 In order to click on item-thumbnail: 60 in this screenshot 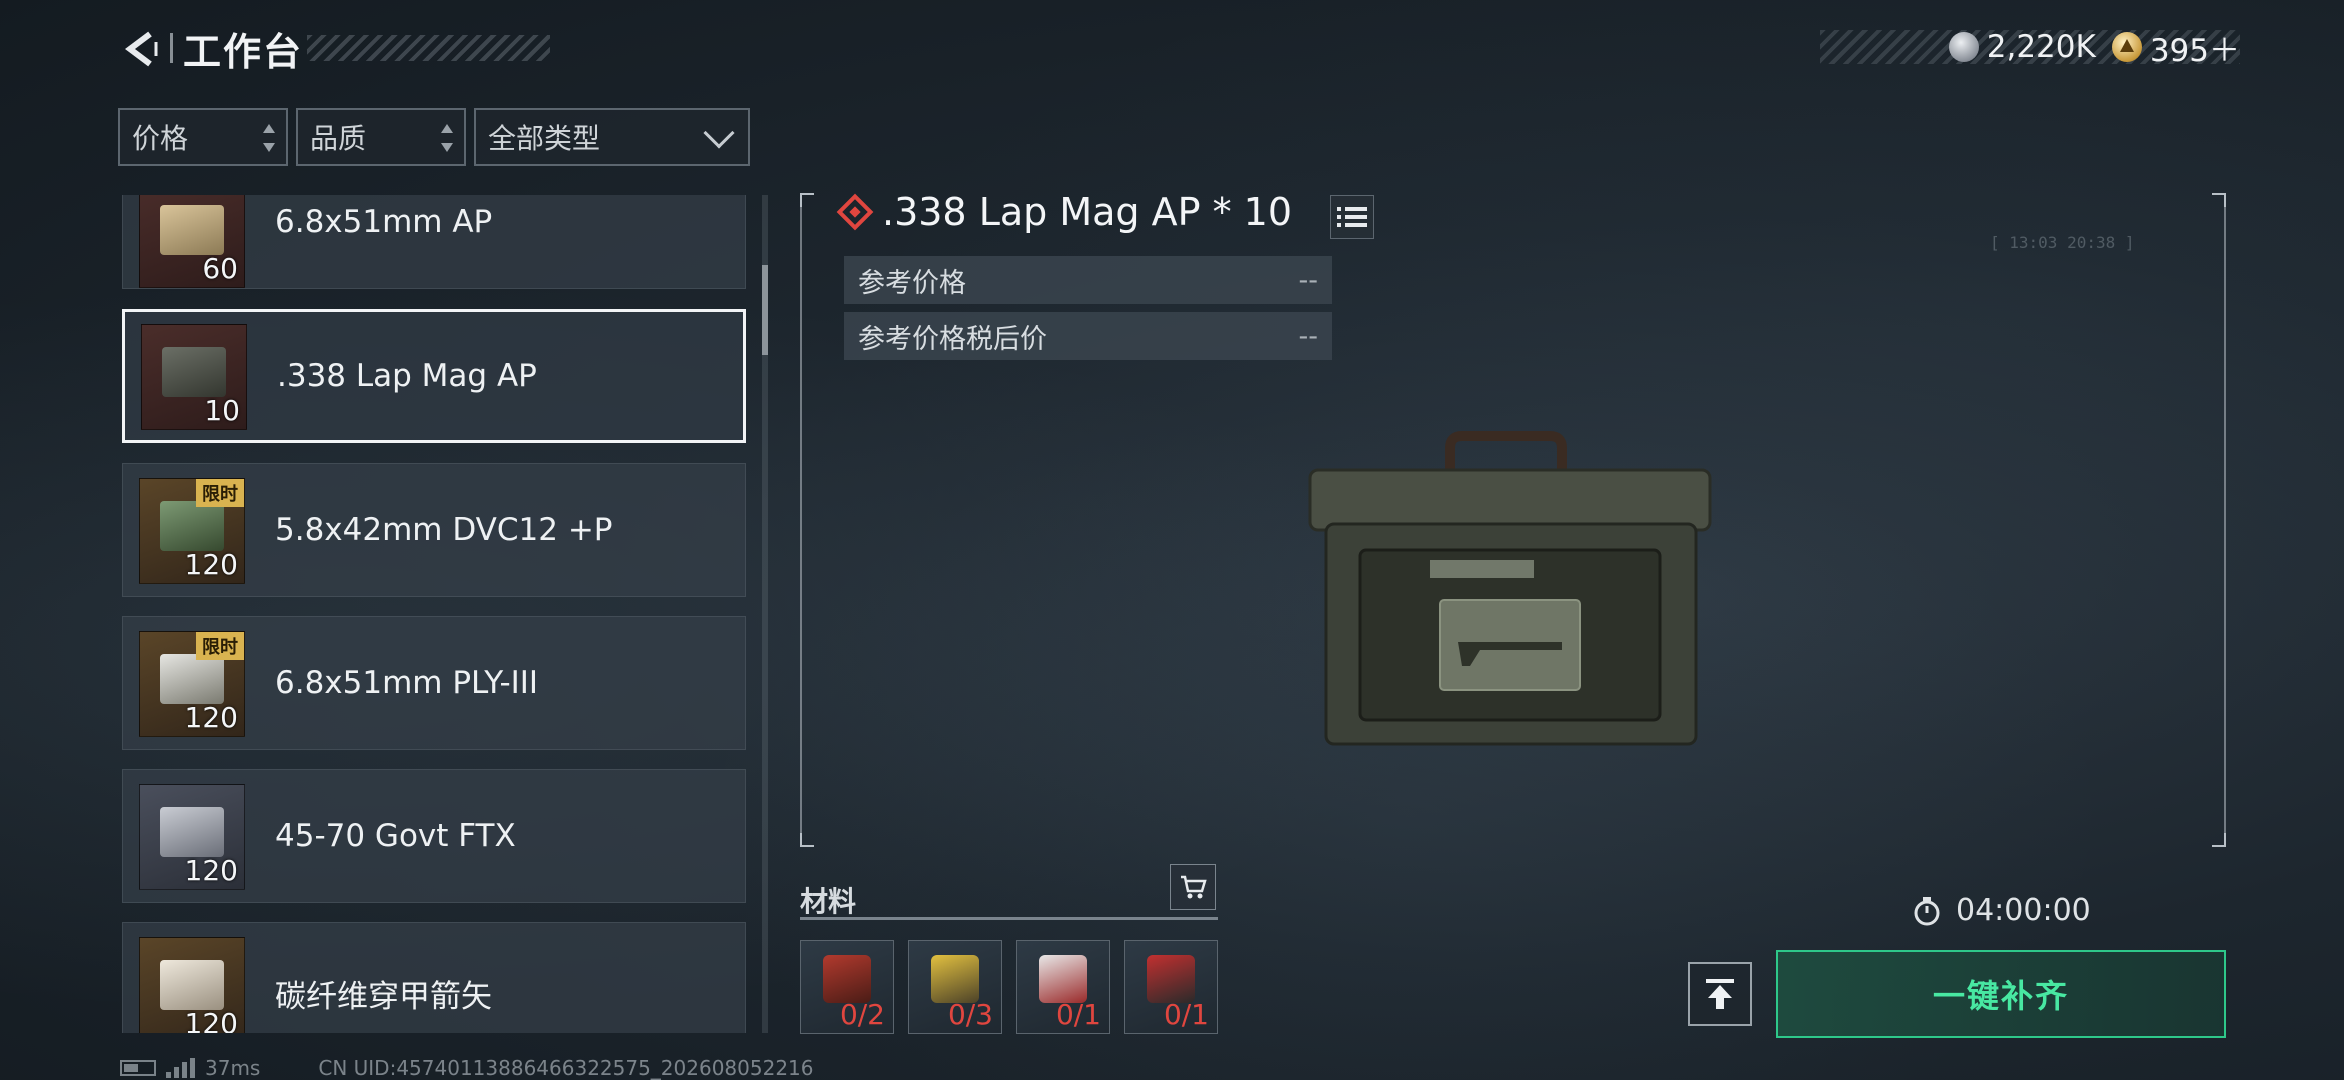, I will do `click(192, 241)`.